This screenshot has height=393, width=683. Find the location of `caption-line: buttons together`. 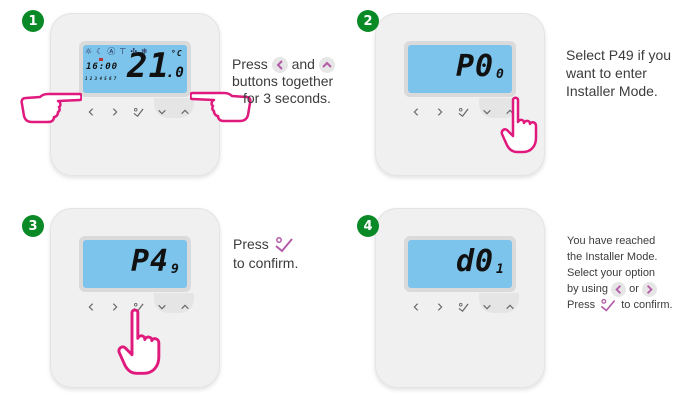

caption-line: buttons together is located at coordinates (283, 81).